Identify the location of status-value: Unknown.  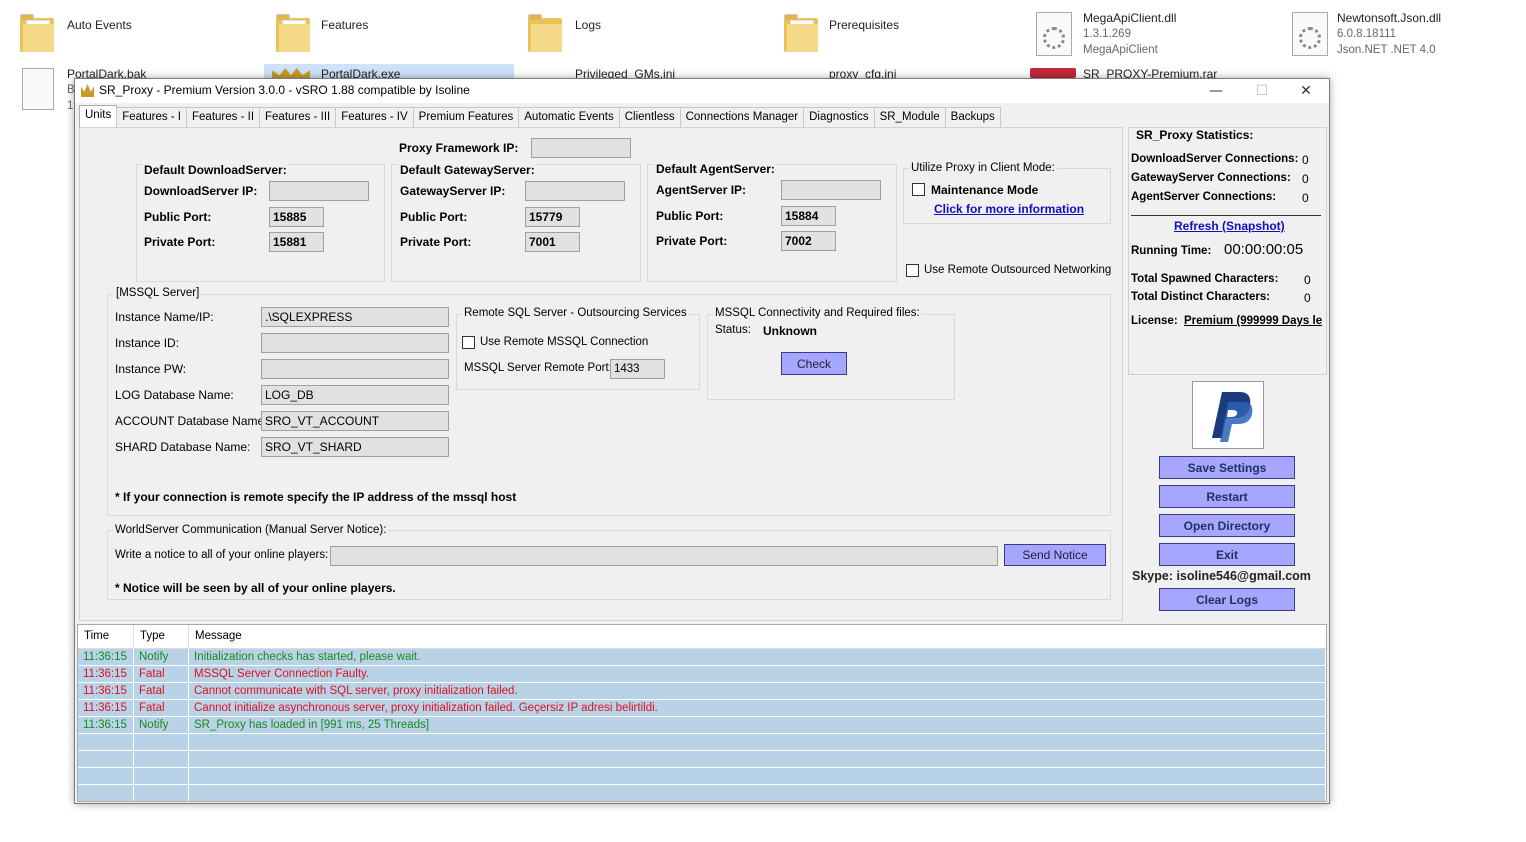
(790, 331).